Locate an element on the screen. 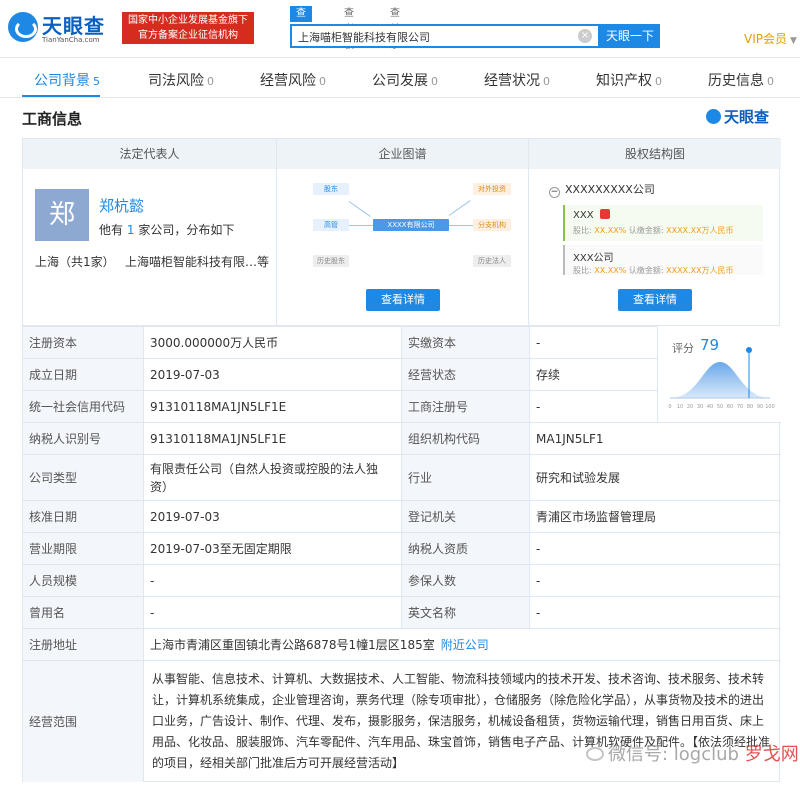 This screenshot has width=800, height=790. field-value: 3000.000000万人民币 is located at coordinates (272, 342).